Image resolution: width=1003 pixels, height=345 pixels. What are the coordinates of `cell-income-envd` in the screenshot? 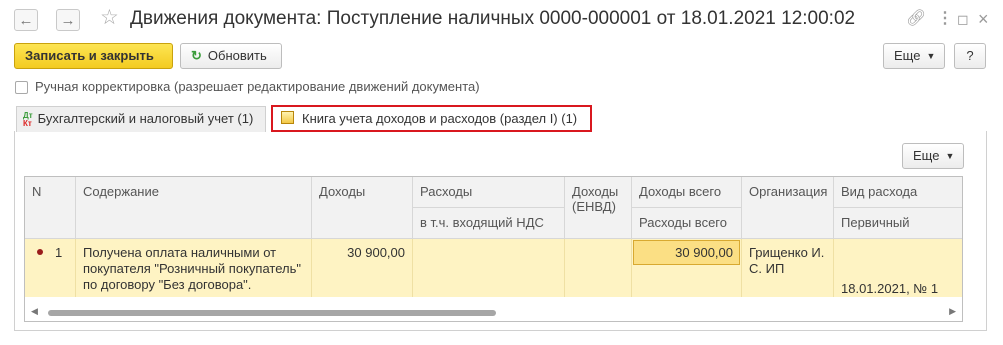 It's located at (598, 268).